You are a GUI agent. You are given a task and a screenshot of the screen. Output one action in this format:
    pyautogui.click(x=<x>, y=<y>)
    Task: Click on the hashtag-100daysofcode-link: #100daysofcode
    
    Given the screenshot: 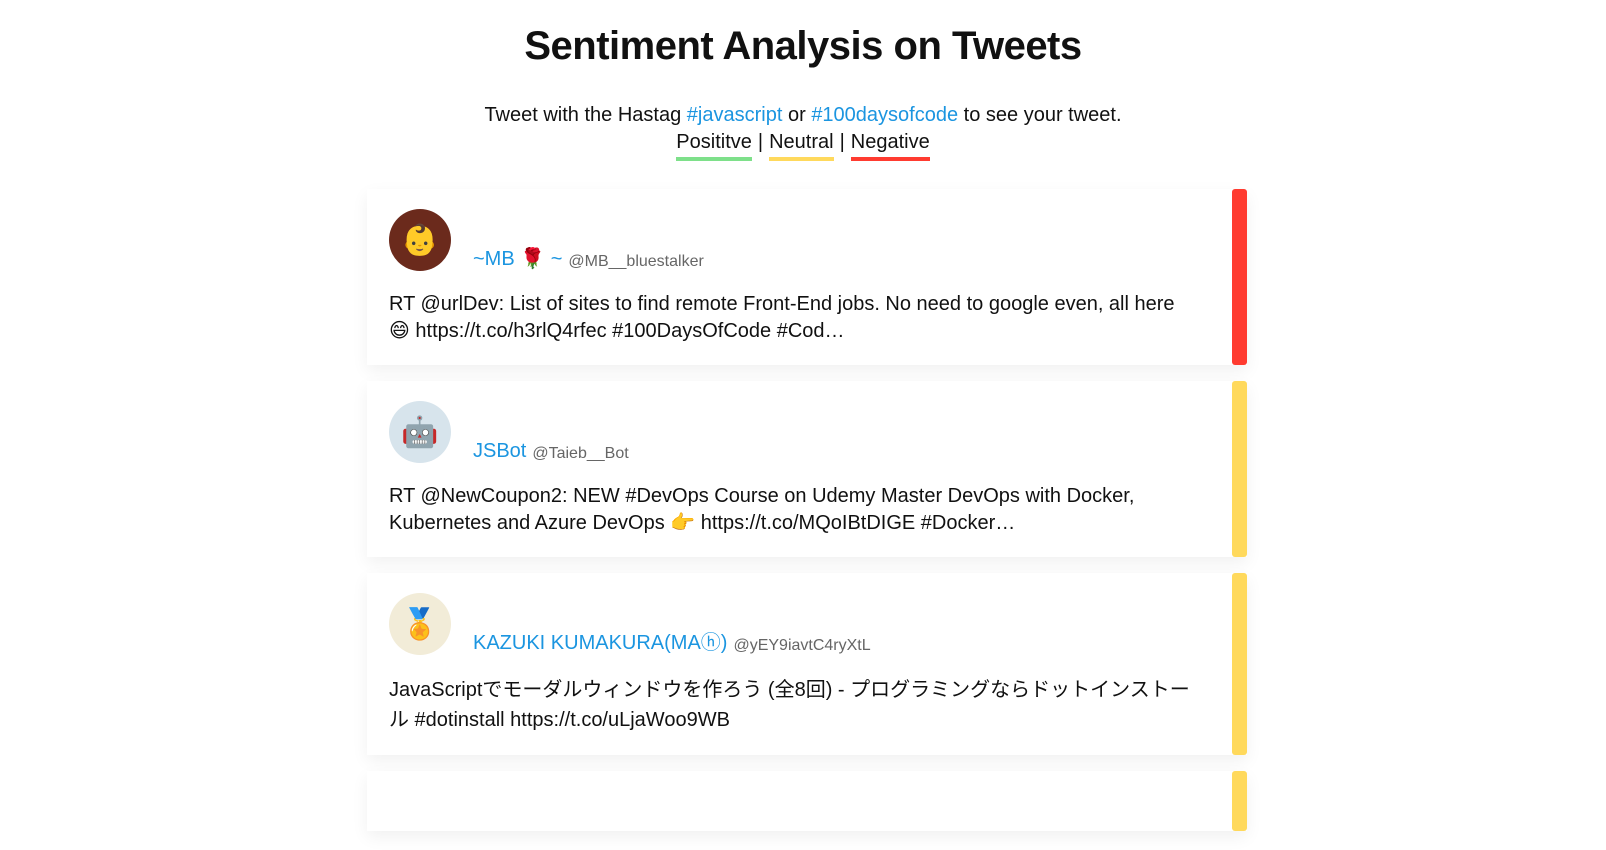 What is the action you would take?
    pyautogui.click(x=884, y=115)
    